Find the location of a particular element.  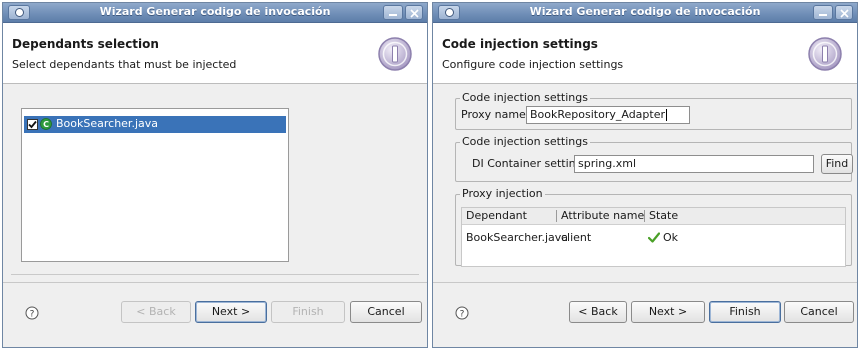

proxy-name-value: BookRepository_Adapter is located at coordinates (598, 114).